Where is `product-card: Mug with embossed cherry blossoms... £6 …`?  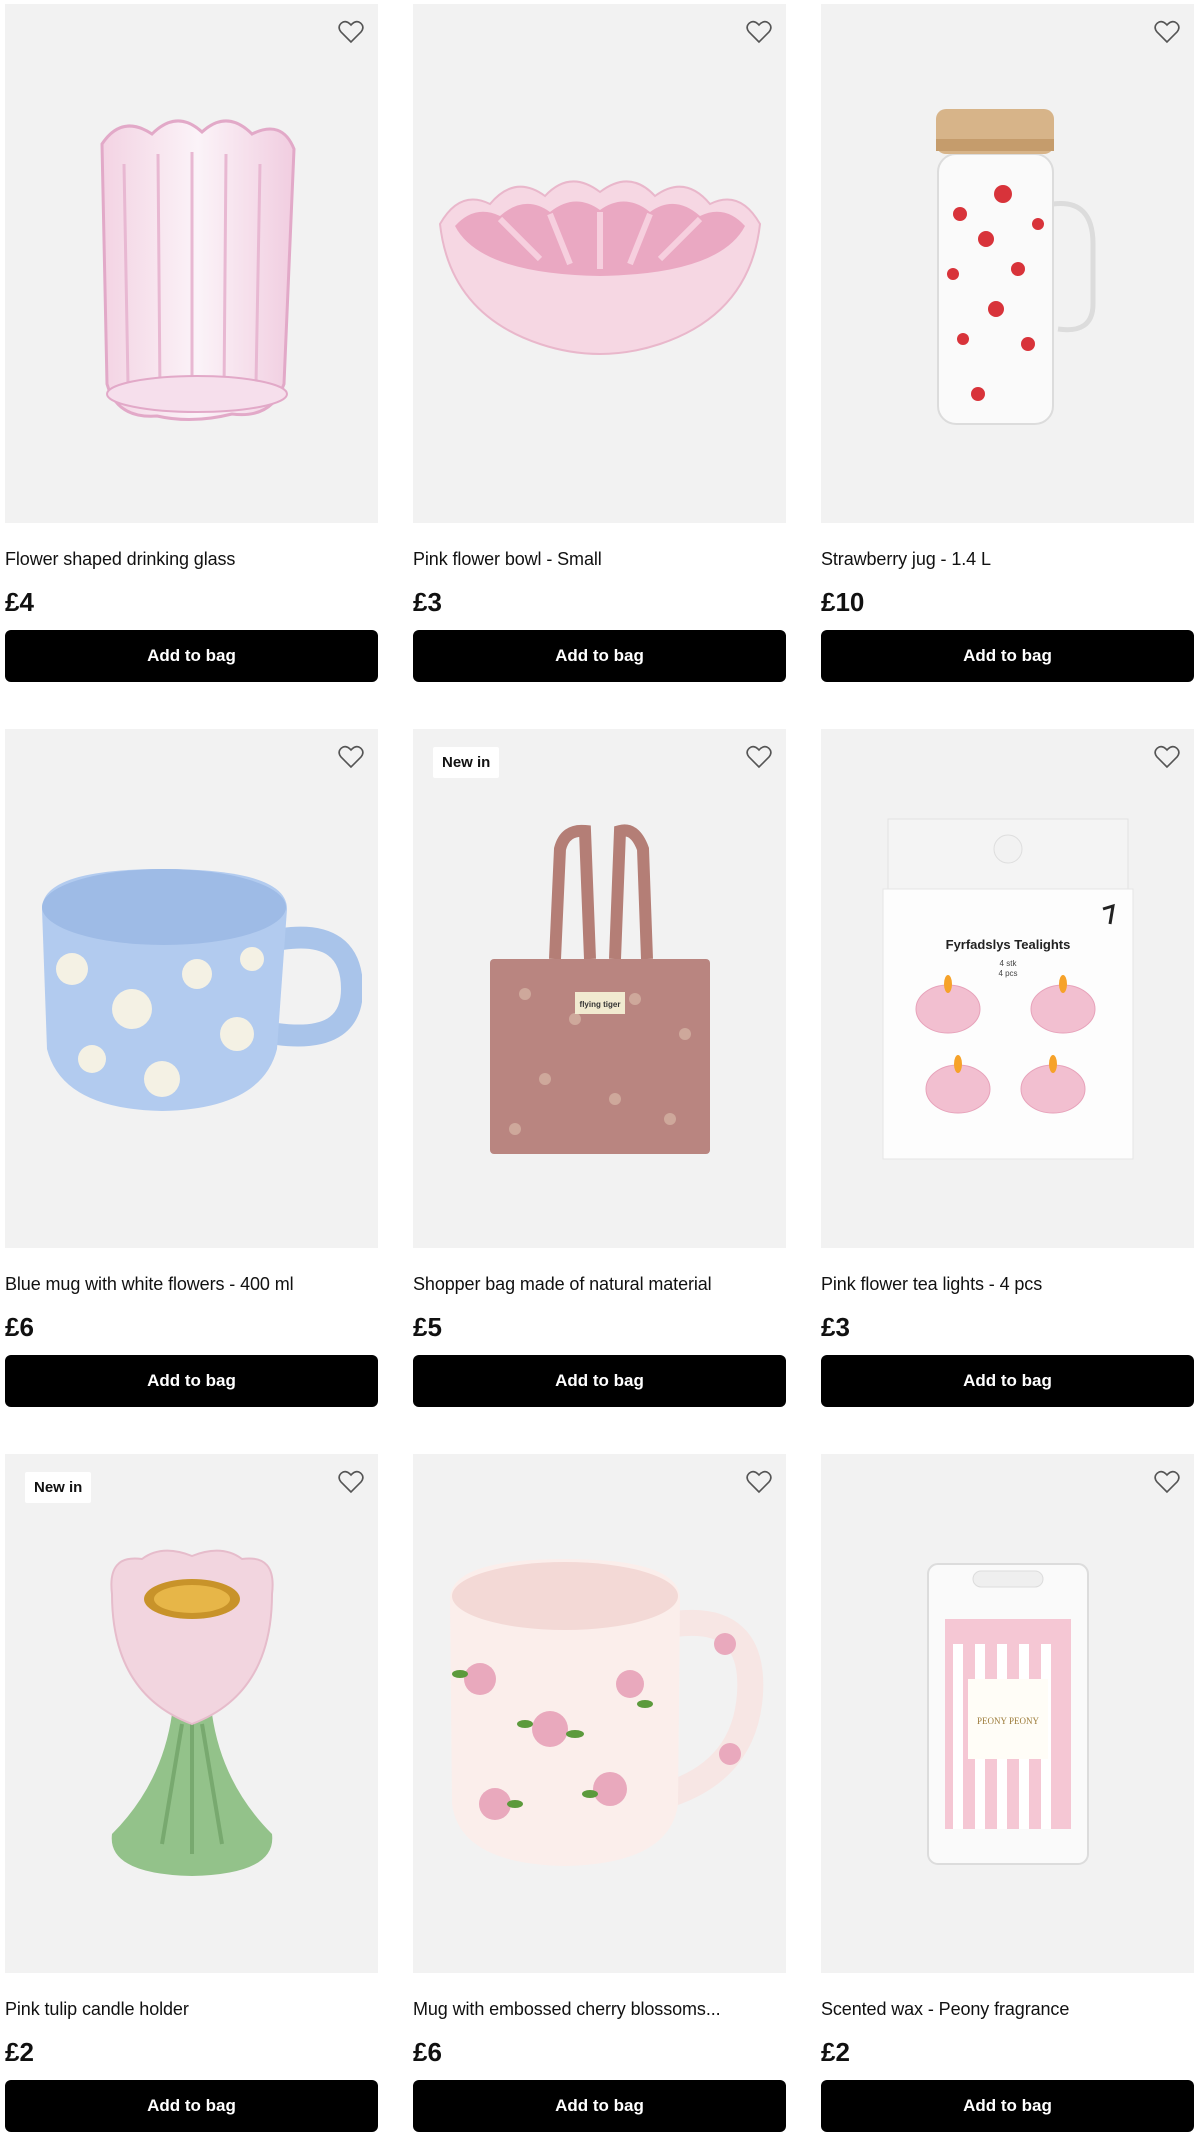 product-card: Mug with embossed cherry blossoms... £6 … is located at coordinates (599, 1793).